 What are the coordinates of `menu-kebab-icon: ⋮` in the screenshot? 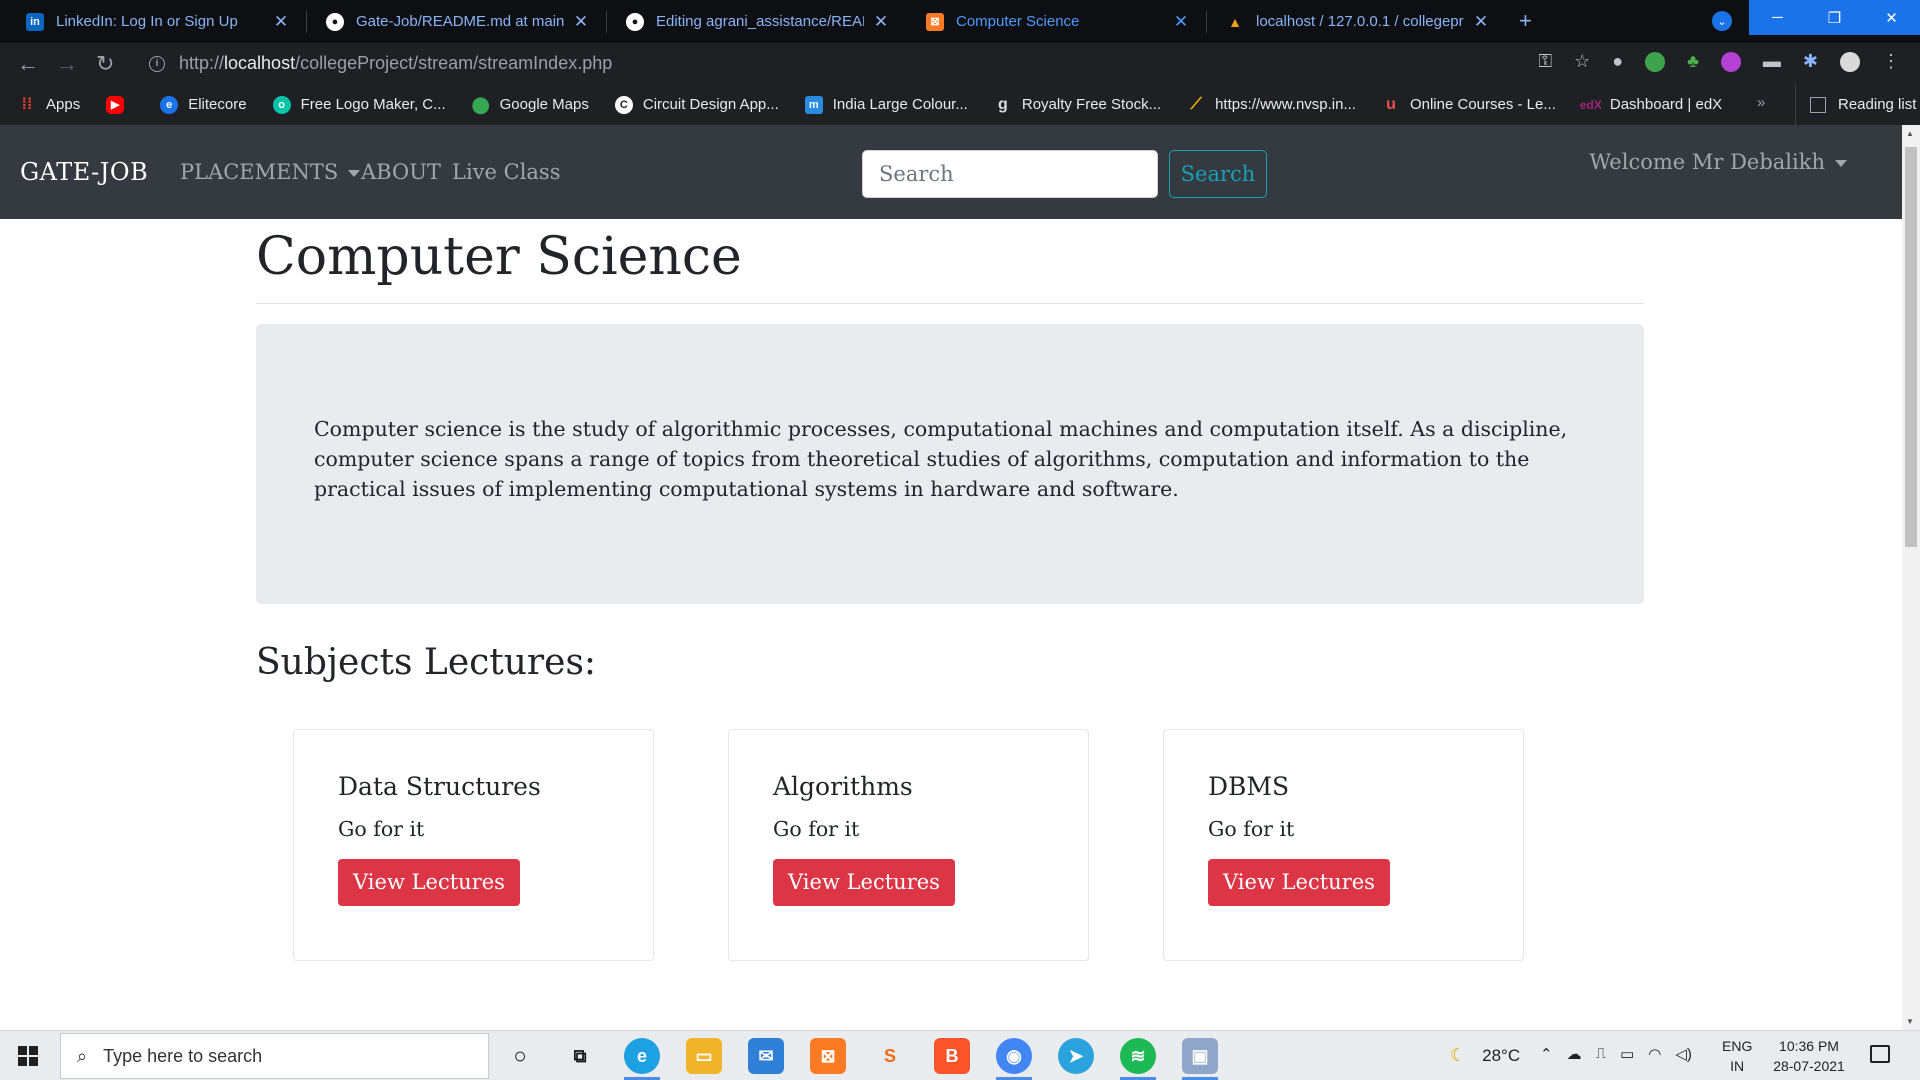 It's located at (1891, 61).